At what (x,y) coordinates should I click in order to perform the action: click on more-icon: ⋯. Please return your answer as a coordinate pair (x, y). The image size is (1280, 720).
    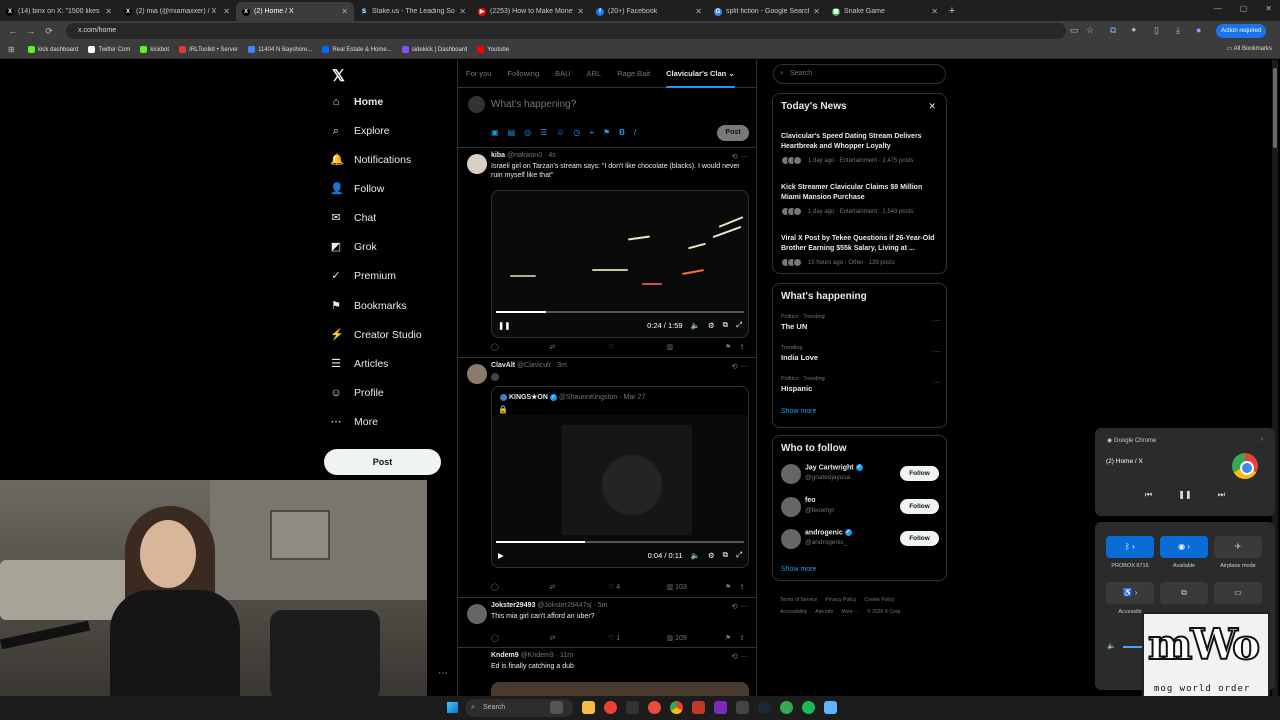
    Looking at the image, I should click on (443, 673).